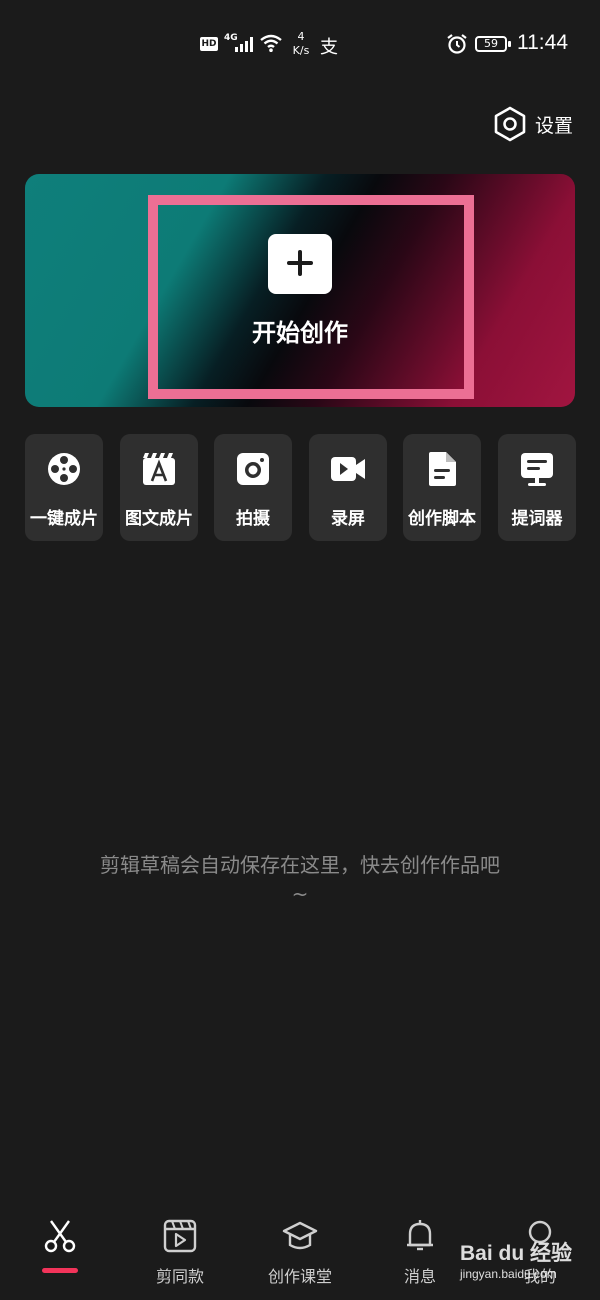  Describe the element at coordinates (348, 519) in the screenshot. I see `tool-label: 录屏` at that location.